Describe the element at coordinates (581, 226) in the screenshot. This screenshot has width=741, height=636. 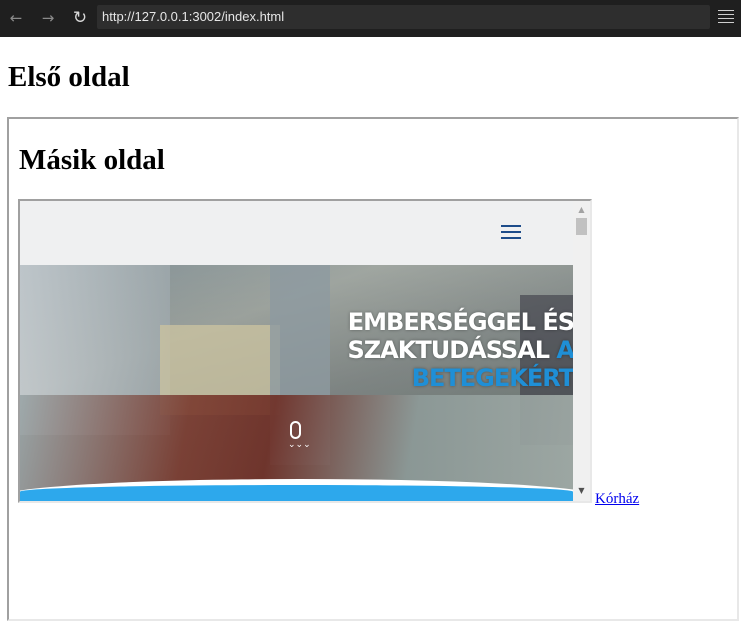
I see `scrollbar-thumb` at that location.